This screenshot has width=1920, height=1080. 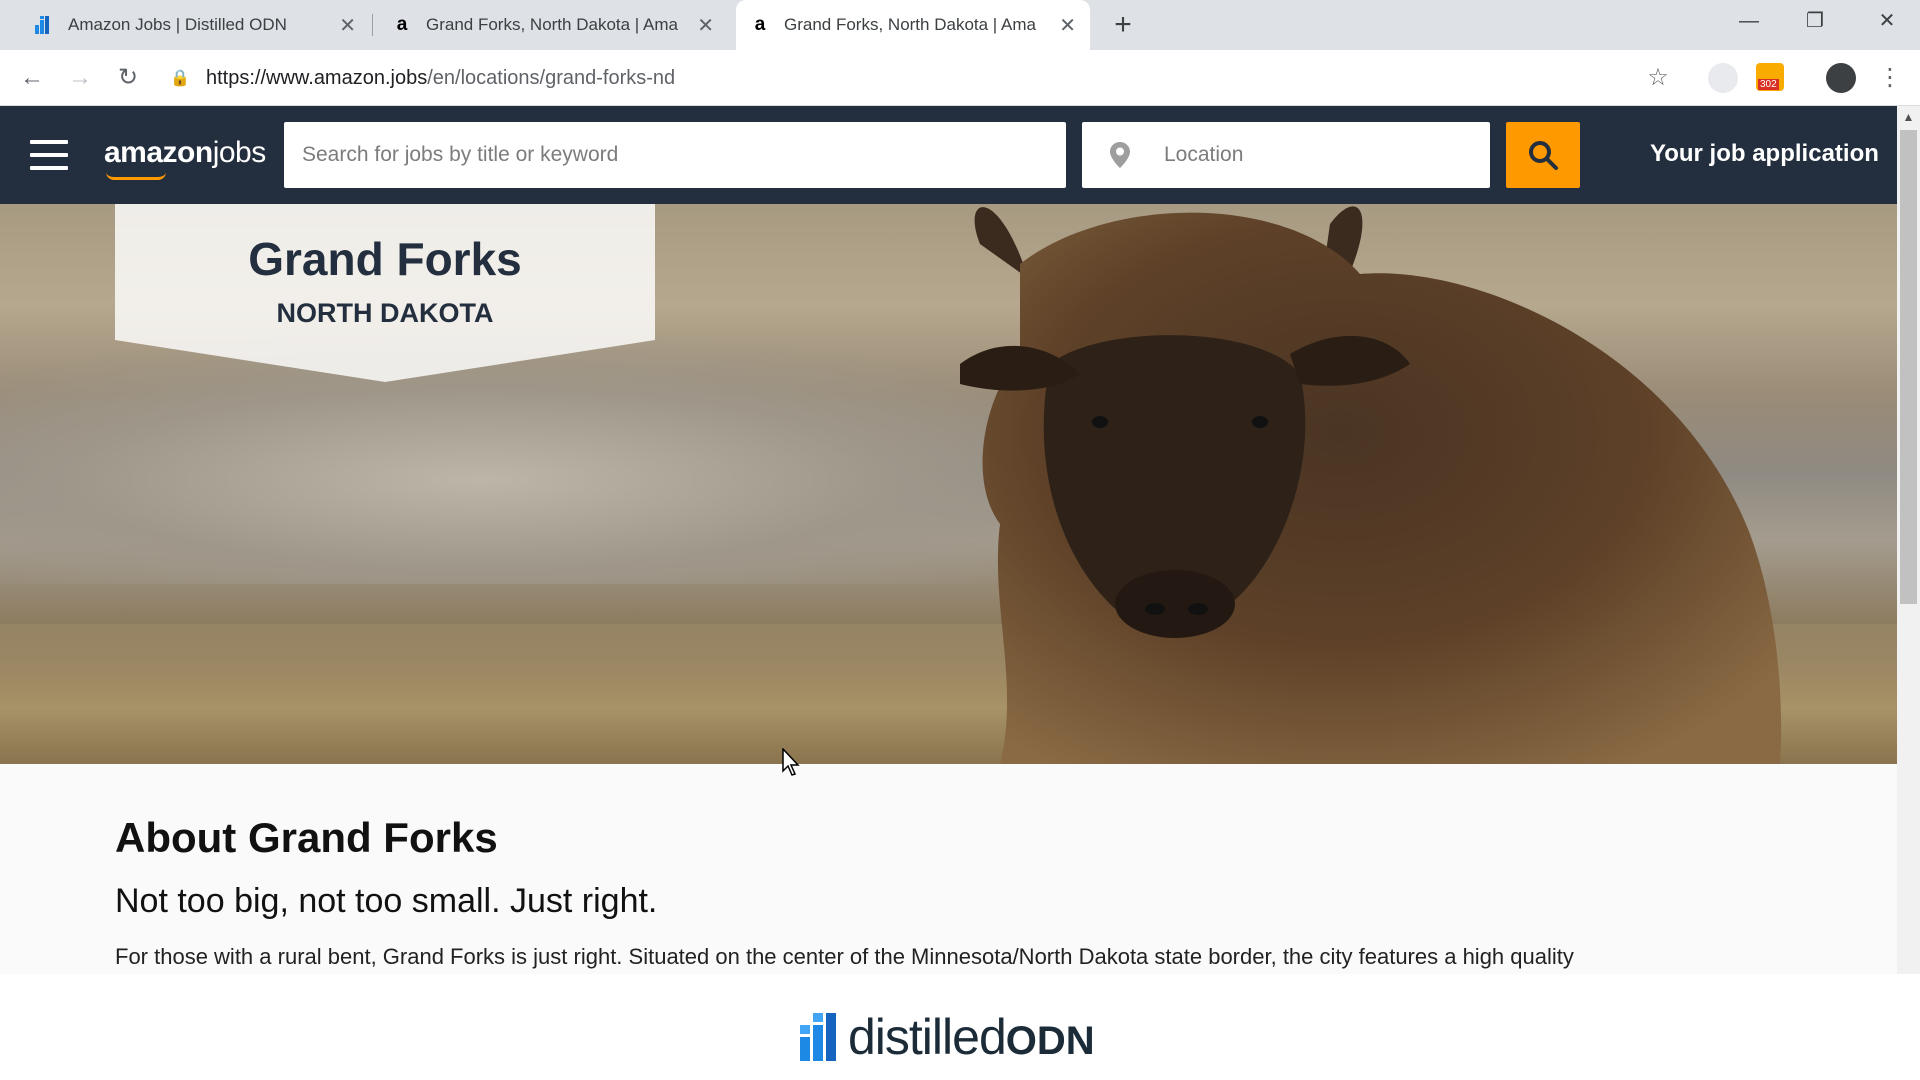 I want to click on state-name: NORTH DAKOTA, so click(x=385, y=313).